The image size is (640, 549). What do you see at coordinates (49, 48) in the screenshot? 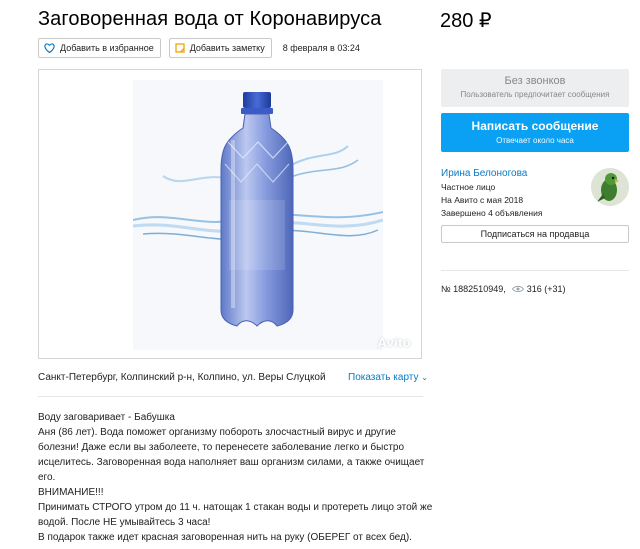
I see `heart-icon` at bounding box center [49, 48].